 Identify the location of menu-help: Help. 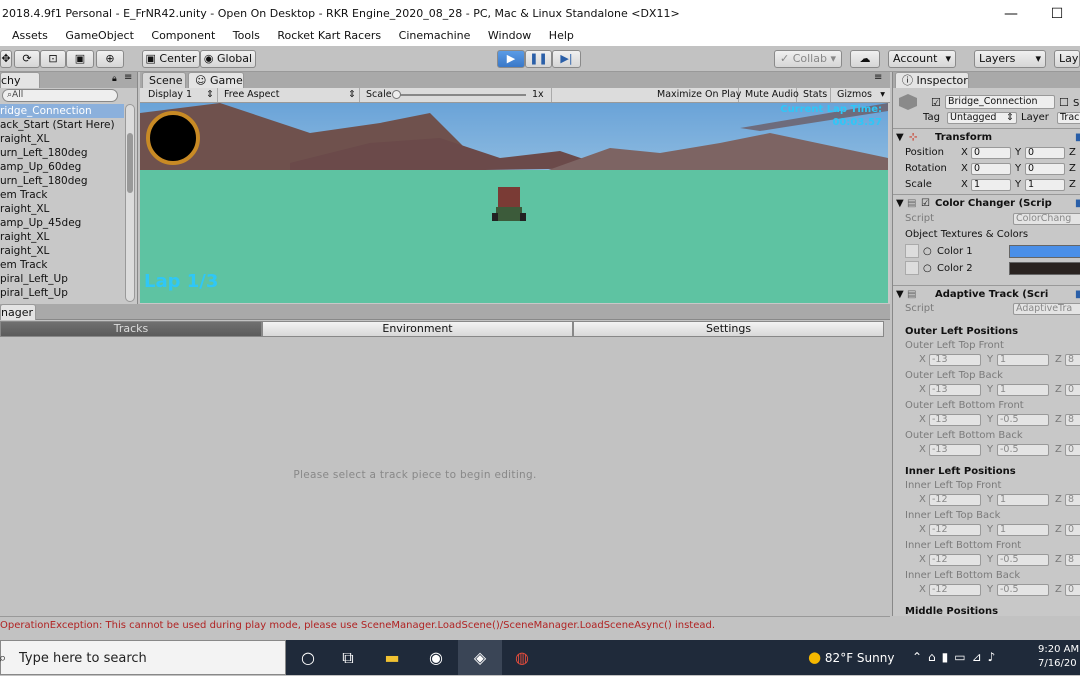
(561, 36).